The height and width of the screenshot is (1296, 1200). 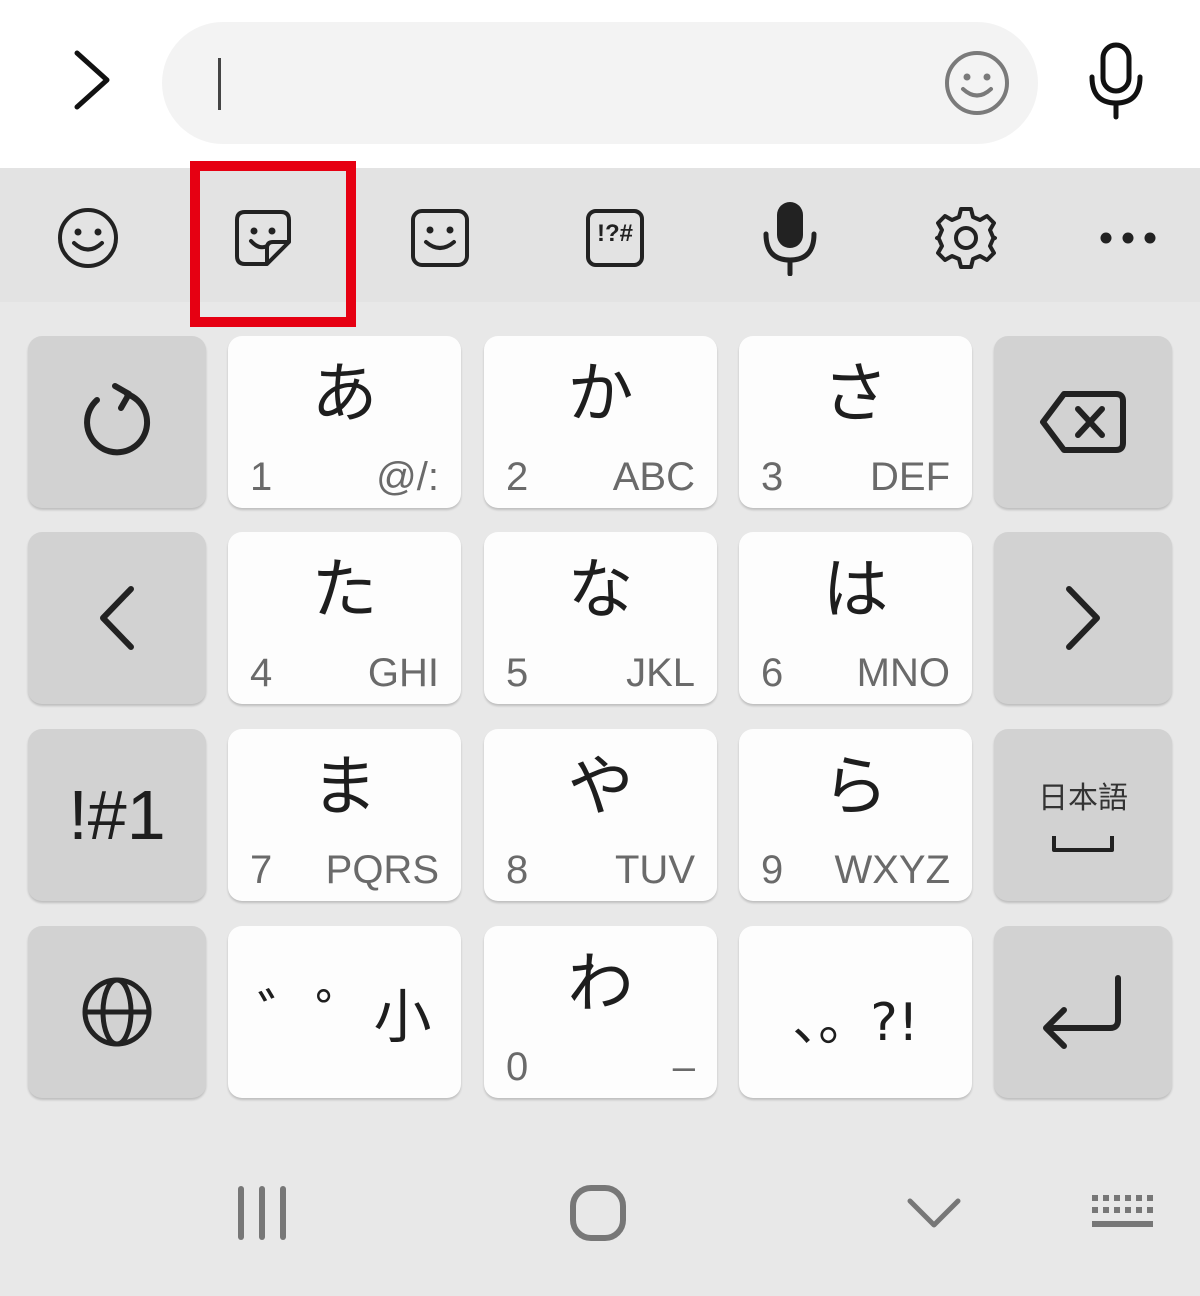 I want to click on voice-input-button, so click(x=790, y=238).